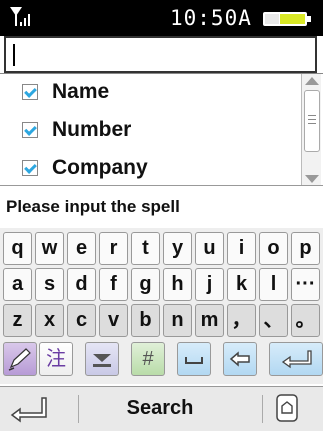 Image resolution: width=323 pixels, height=436 pixels. What do you see at coordinates (273, 320) in the screenshot?
I see `key-enumeration-comma: 、` at bounding box center [273, 320].